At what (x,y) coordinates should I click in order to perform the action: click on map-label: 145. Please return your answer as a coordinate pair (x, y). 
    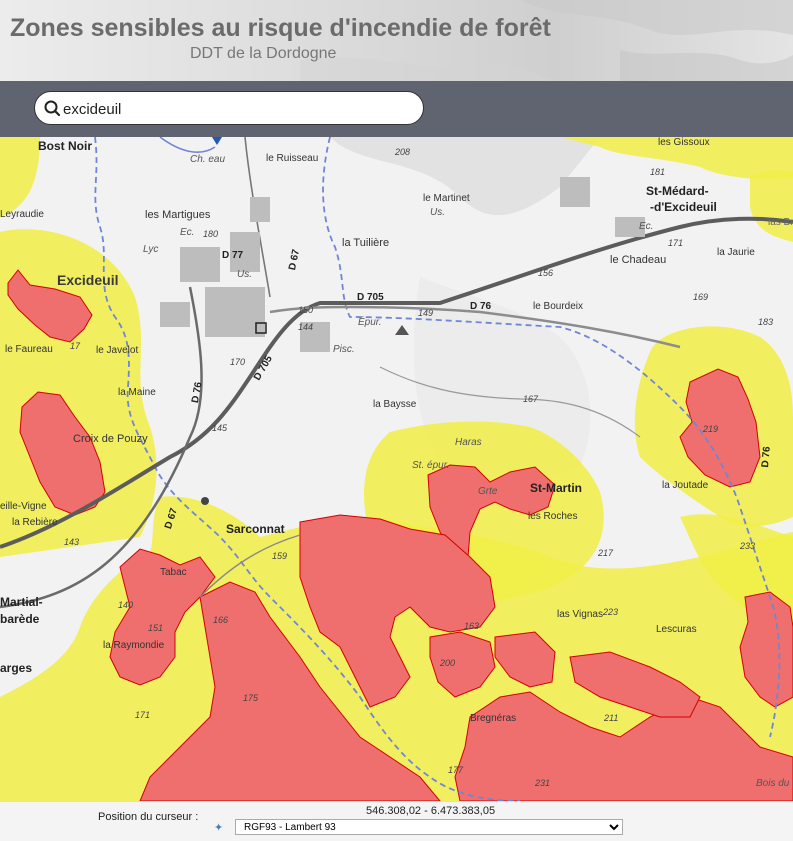
    Looking at the image, I should click on (220, 428).